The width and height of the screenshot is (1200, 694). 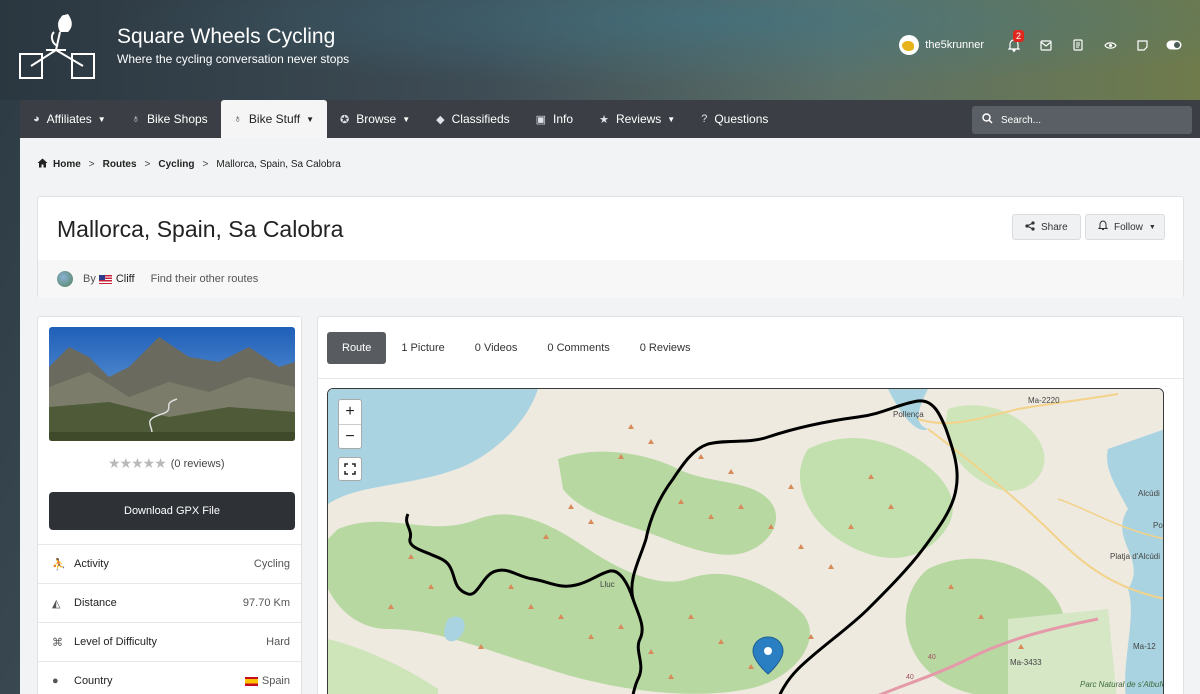 What do you see at coordinates (95, 603) in the screenshot?
I see `spec-label: Distance` at bounding box center [95, 603].